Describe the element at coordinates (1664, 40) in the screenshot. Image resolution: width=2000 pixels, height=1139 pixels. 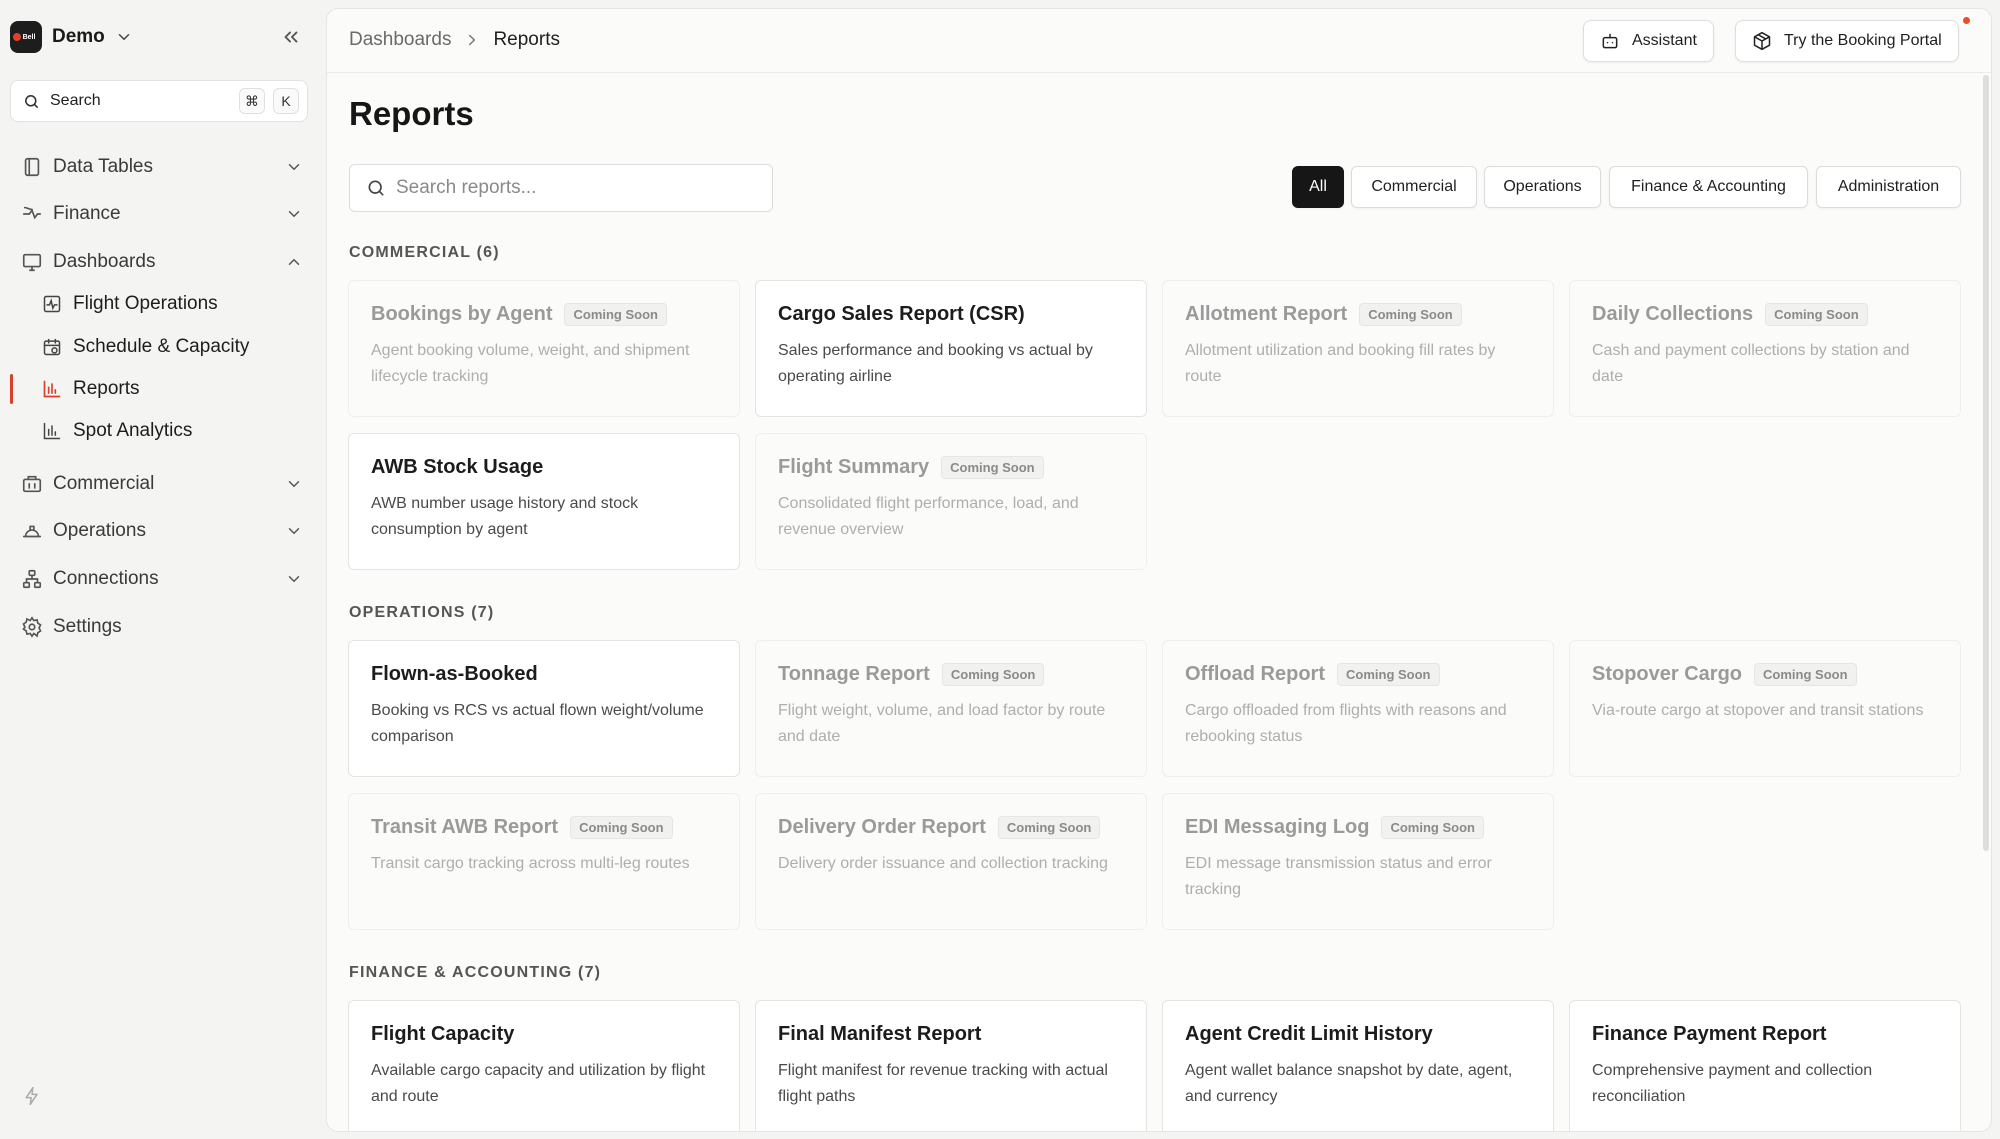
I see `assistant-label: Assistant` at that location.